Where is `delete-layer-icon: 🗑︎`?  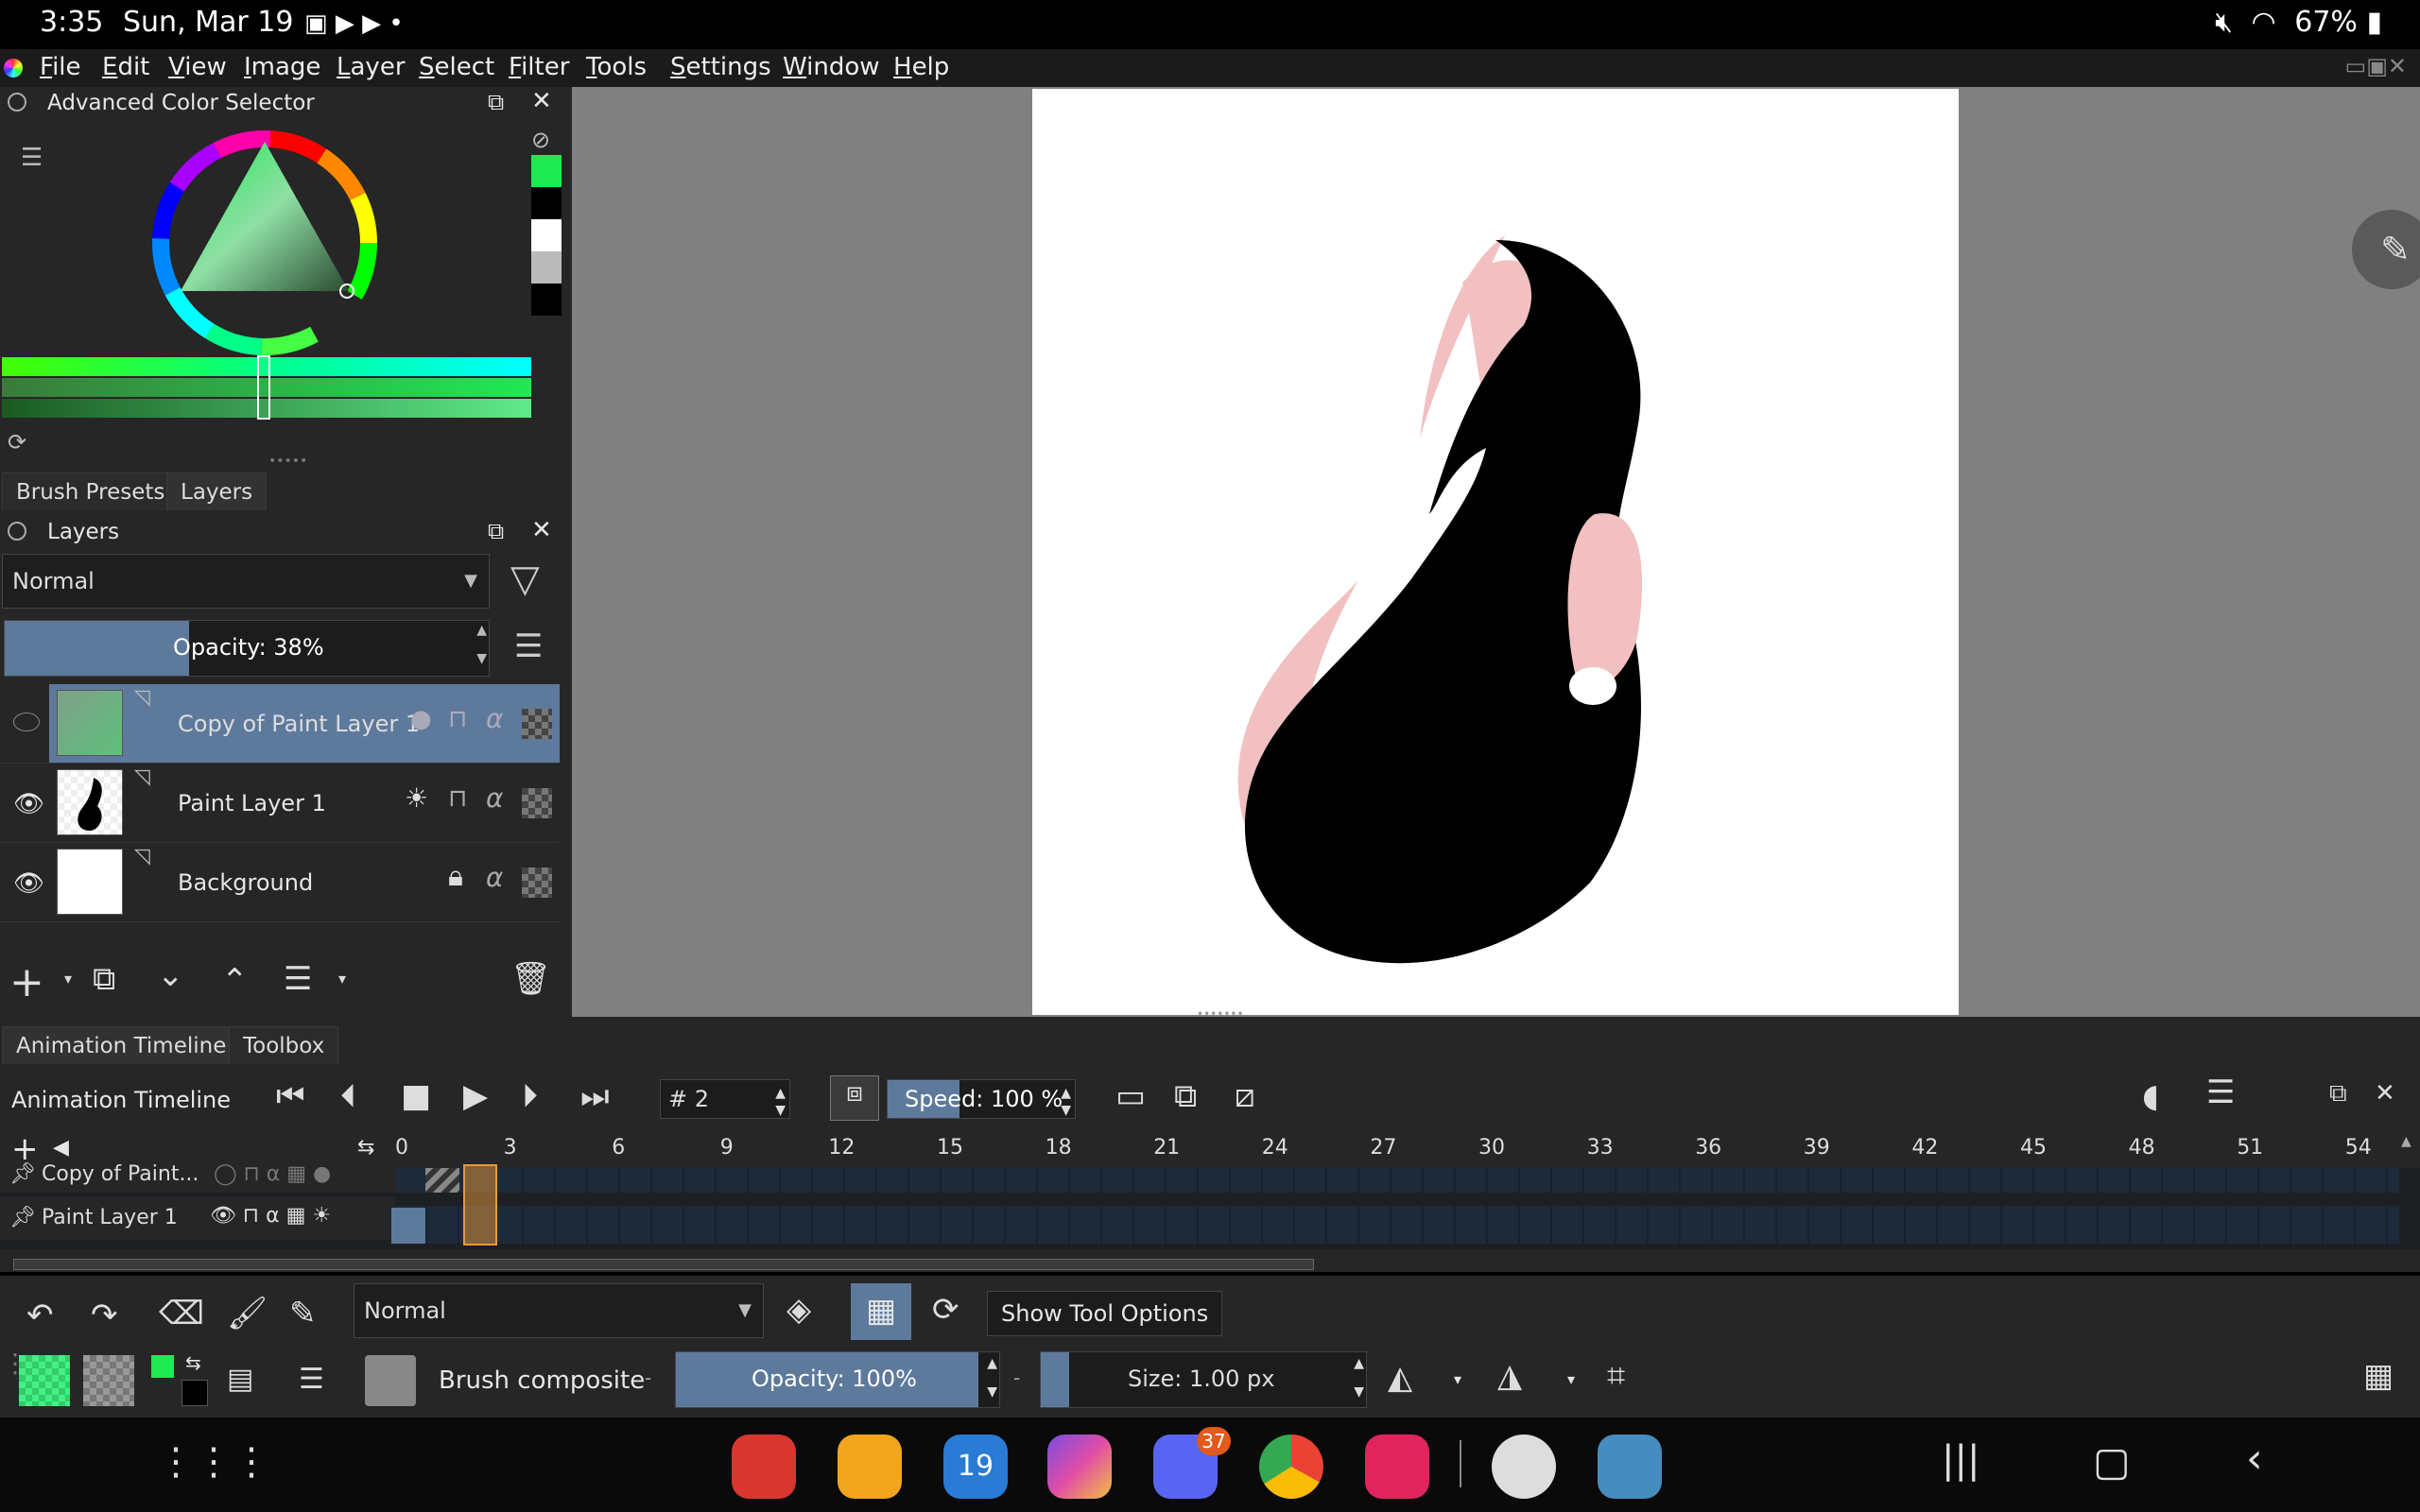
delete-layer-icon: 🗑︎ is located at coordinates (530, 979).